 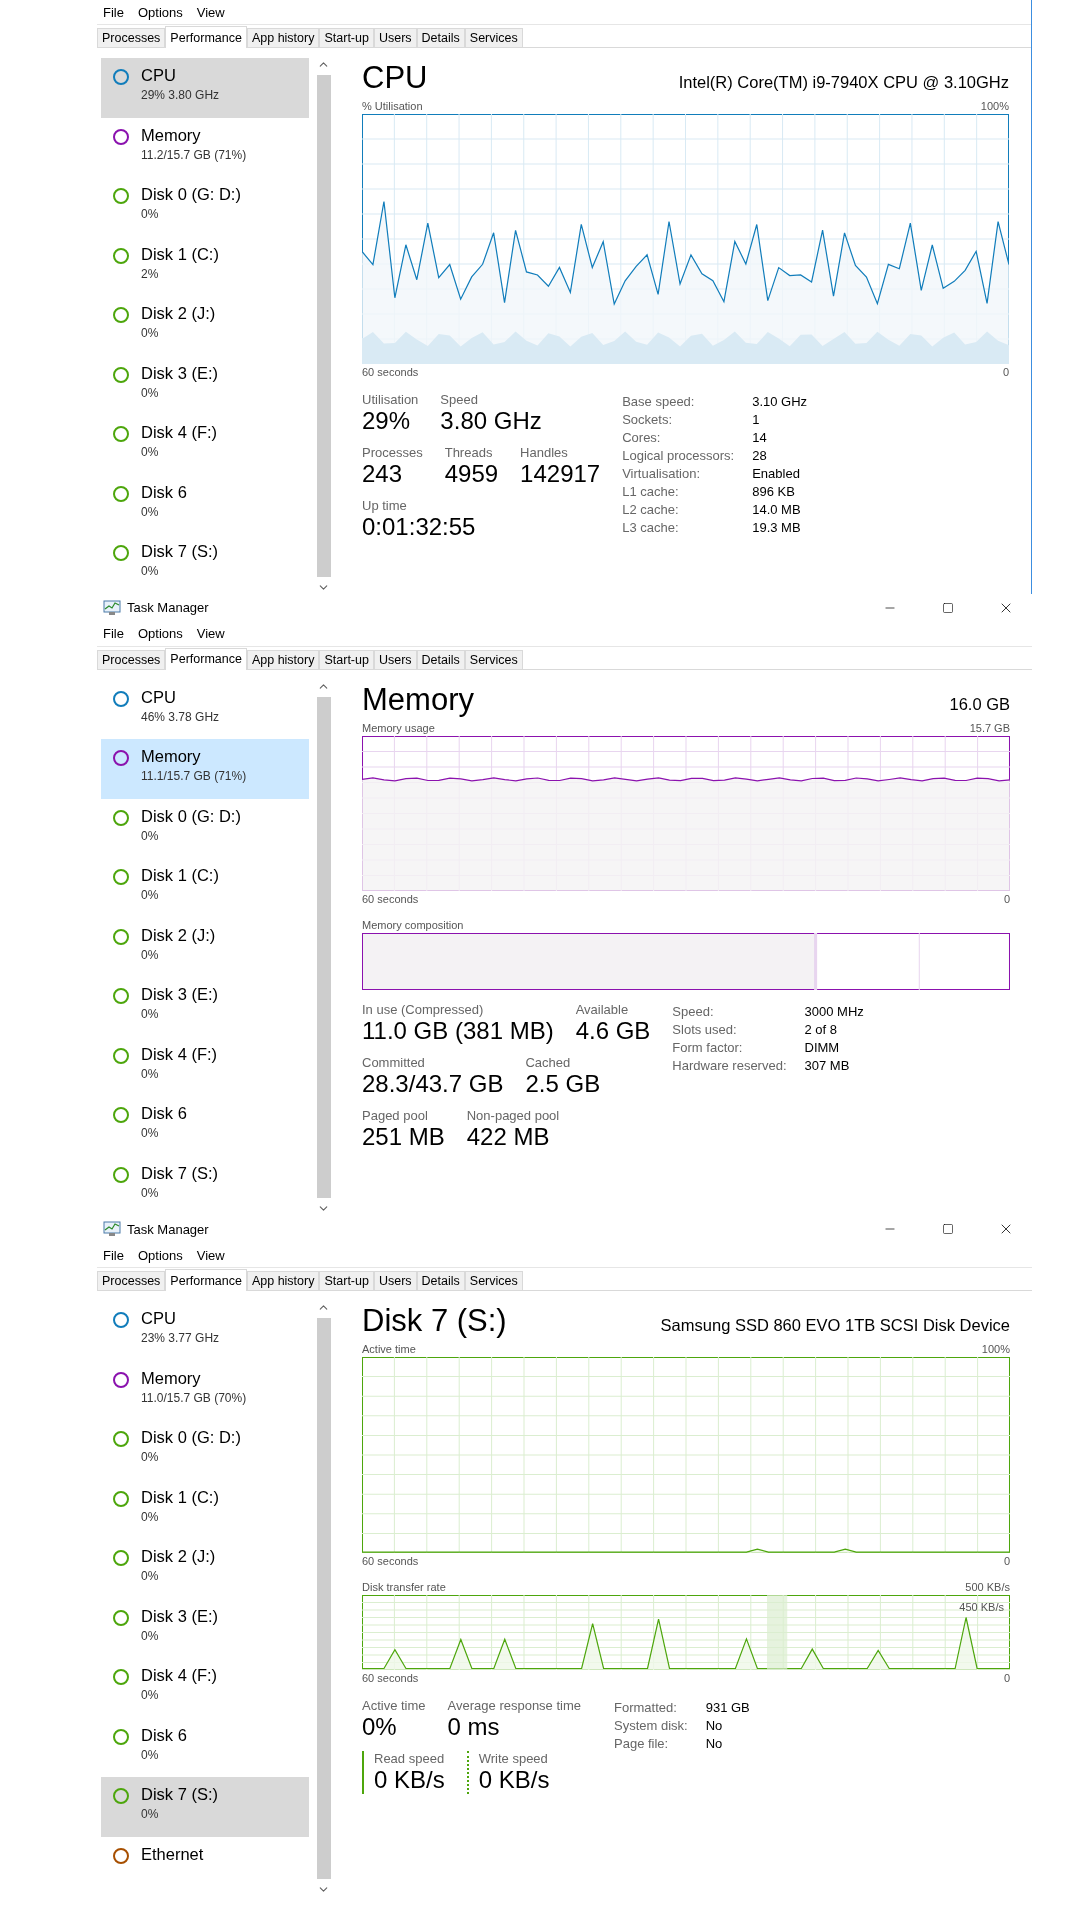 I want to click on stat-label: Average response time, so click(x=514, y=1705).